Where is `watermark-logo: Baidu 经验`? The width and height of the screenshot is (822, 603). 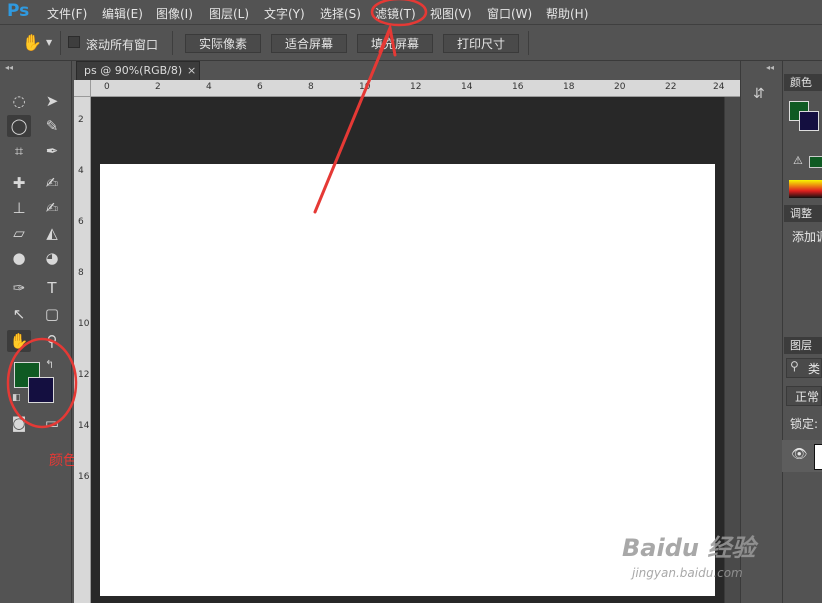
watermark-logo: Baidu 经验 is located at coordinates (689, 548).